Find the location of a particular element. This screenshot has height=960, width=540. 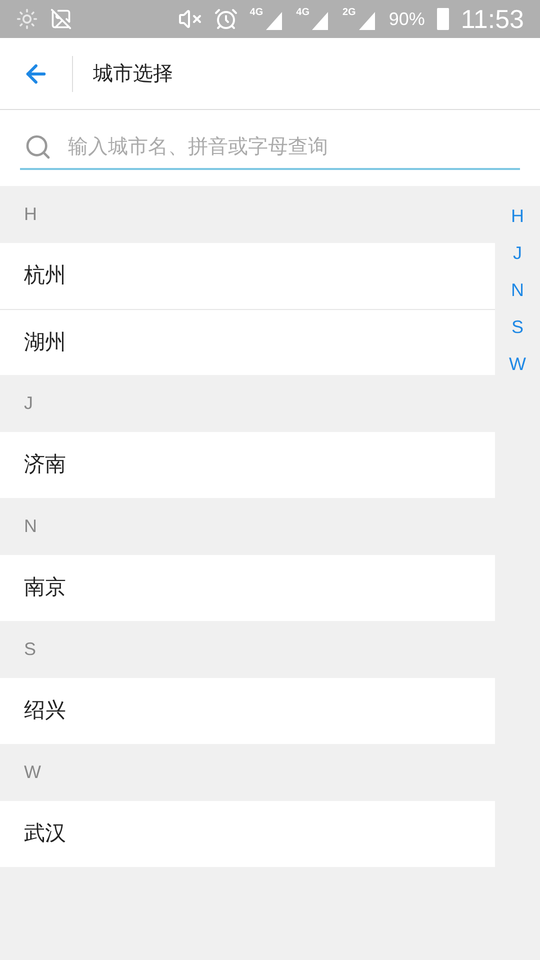

clock: 11:53 is located at coordinates (492, 19).